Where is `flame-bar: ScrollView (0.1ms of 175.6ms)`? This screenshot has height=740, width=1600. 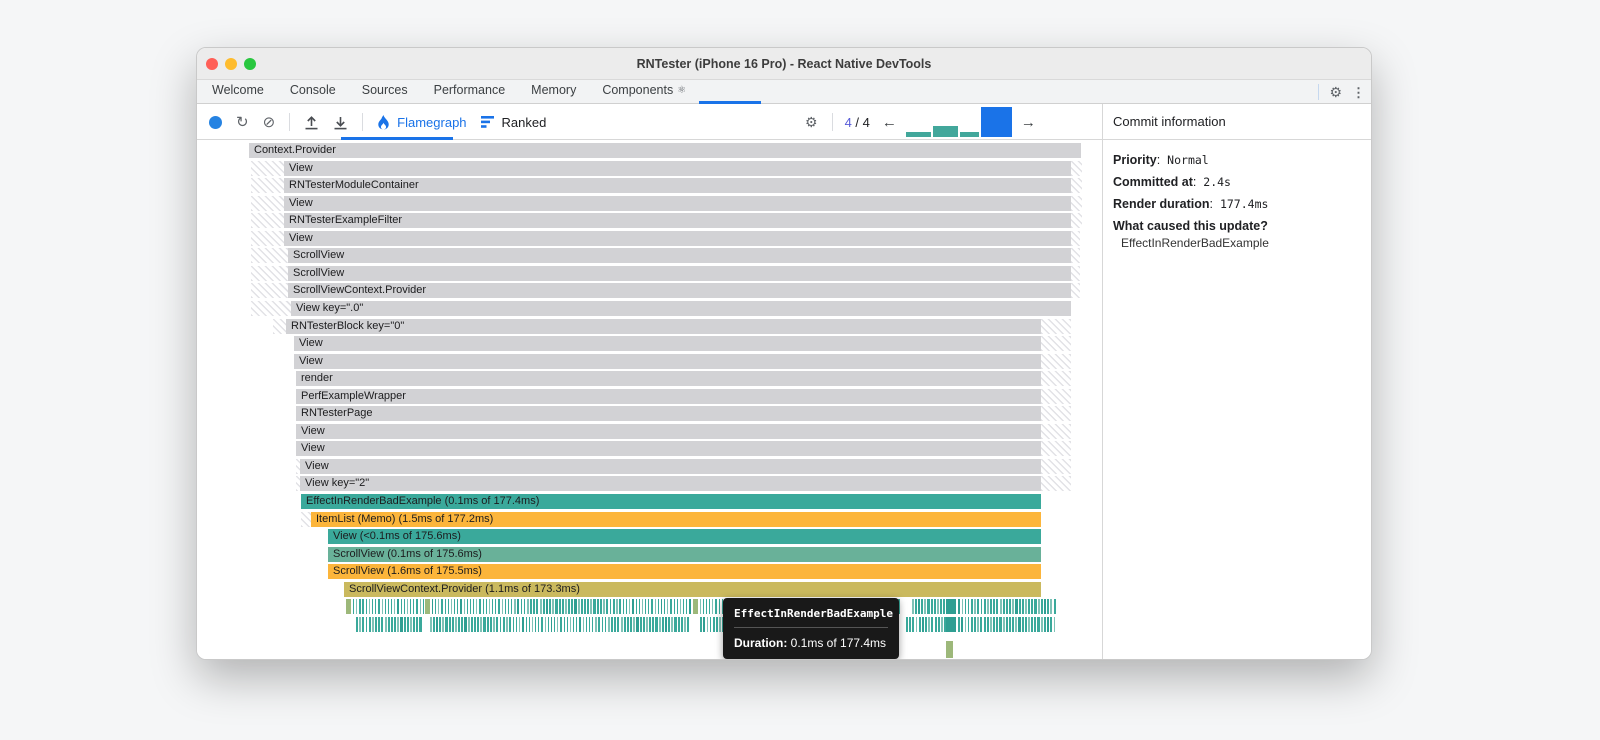
flame-bar: ScrollView (0.1ms of 175.6ms) is located at coordinates (684, 554).